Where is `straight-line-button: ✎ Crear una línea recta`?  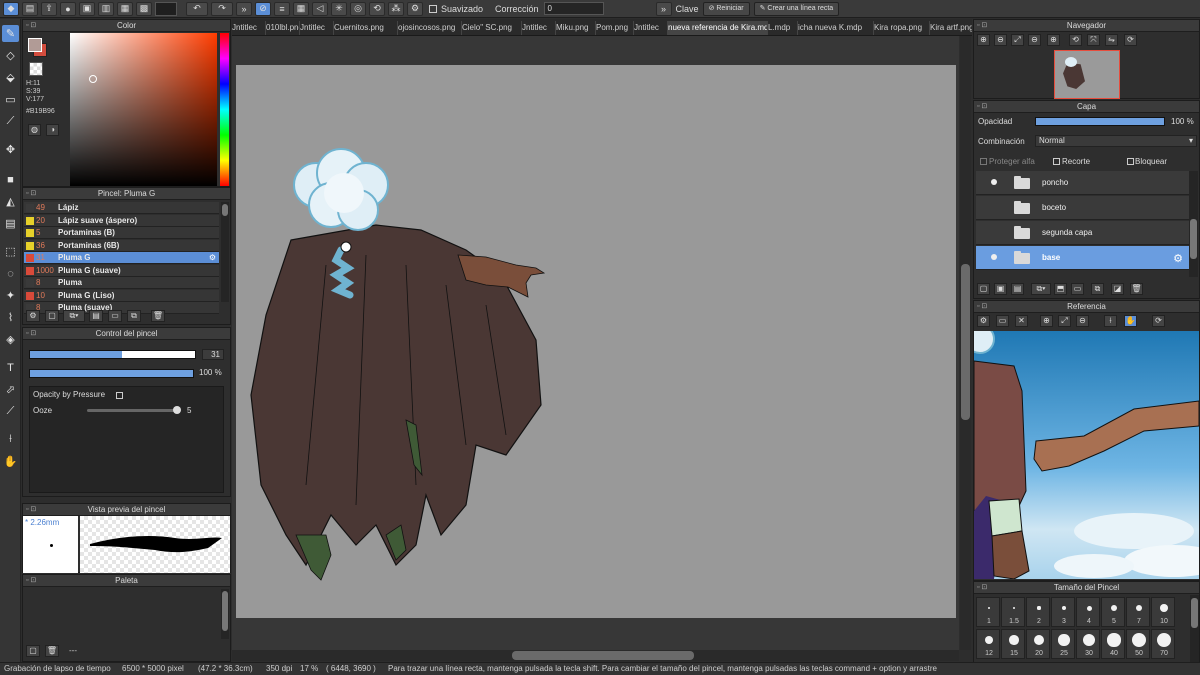
straight-line-button: ✎ Crear una línea recta is located at coordinates (796, 8).